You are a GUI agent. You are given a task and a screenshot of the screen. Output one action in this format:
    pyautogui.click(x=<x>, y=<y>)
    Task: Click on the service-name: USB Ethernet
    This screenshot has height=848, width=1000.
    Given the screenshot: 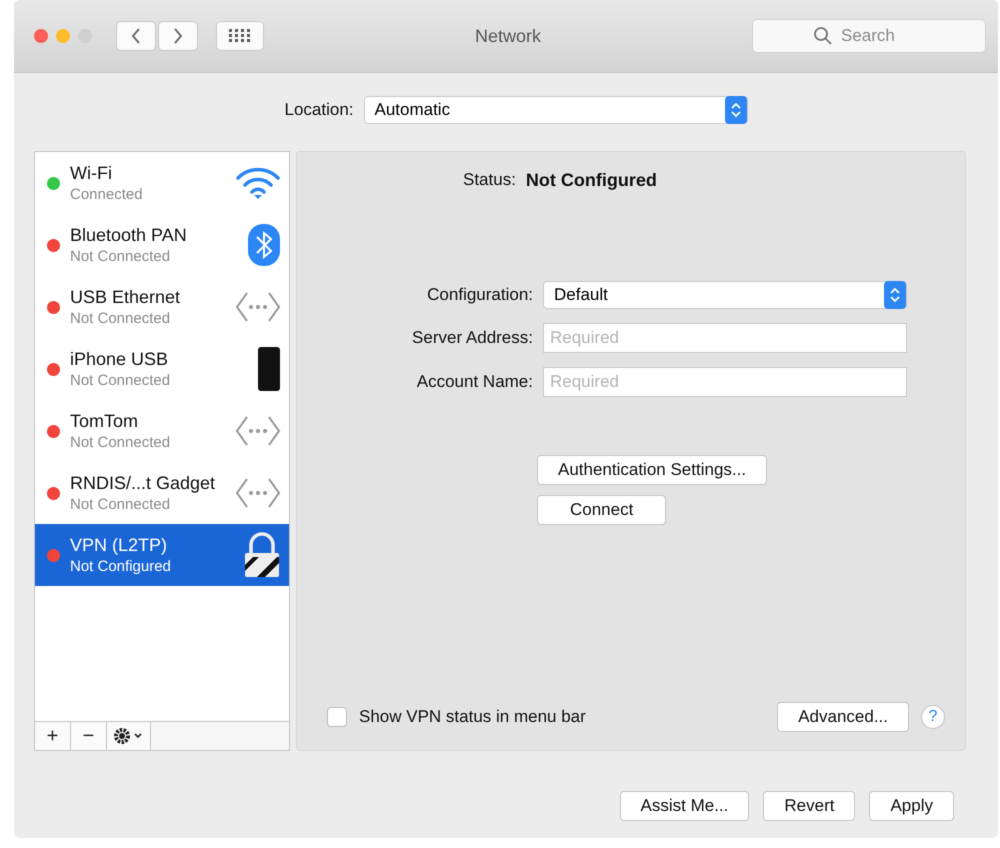 What is the action you would take?
    pyautogui.click(x=126, y=297)
    